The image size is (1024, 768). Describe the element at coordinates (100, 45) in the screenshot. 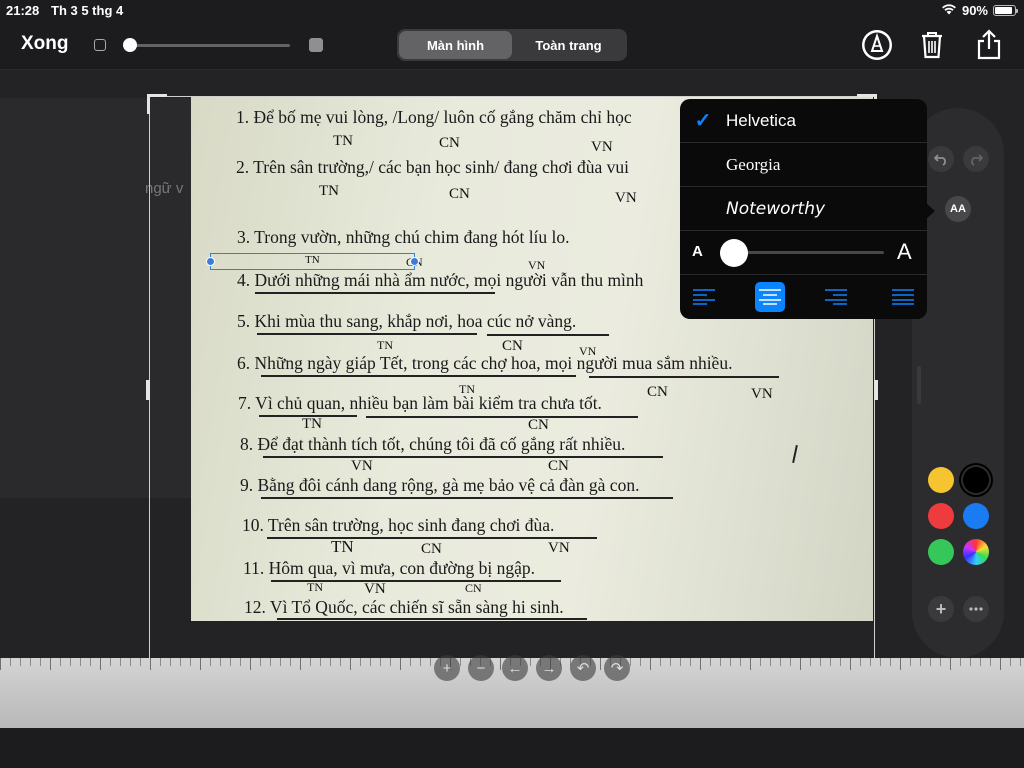

I see `zoom-out-icon` at that location.